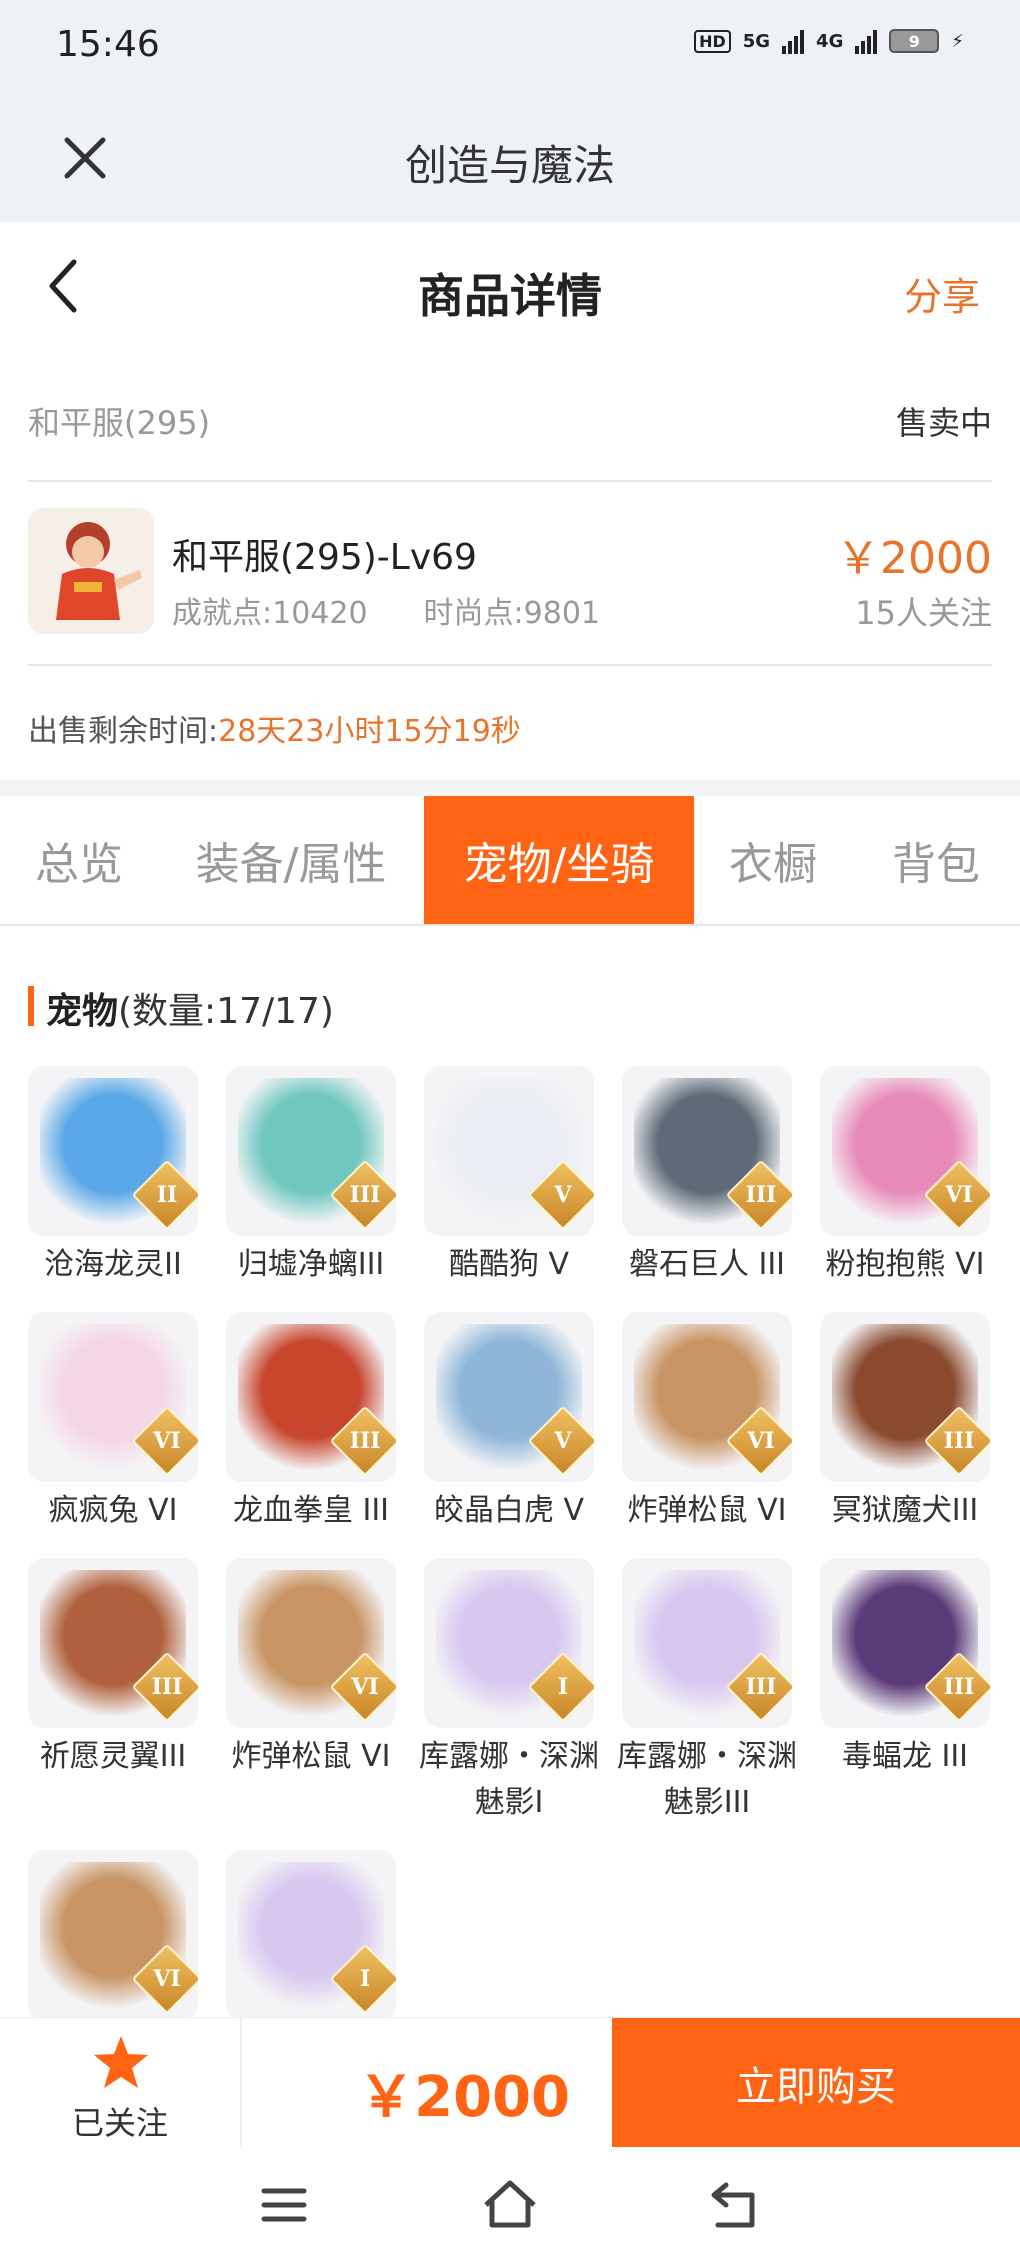  I want to click on status-time: 15:46, so click(108, 44).